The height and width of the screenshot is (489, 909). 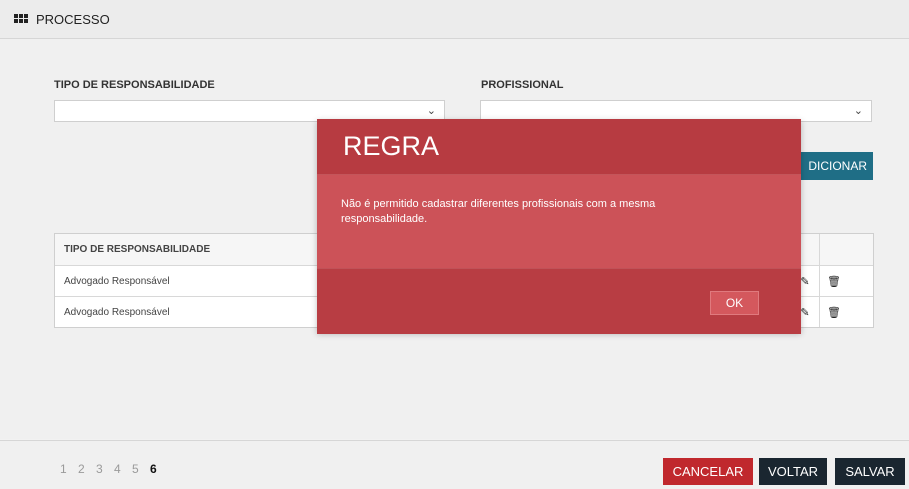 I want to click on dialog-title: REGRA, so click(x=391, y=146).